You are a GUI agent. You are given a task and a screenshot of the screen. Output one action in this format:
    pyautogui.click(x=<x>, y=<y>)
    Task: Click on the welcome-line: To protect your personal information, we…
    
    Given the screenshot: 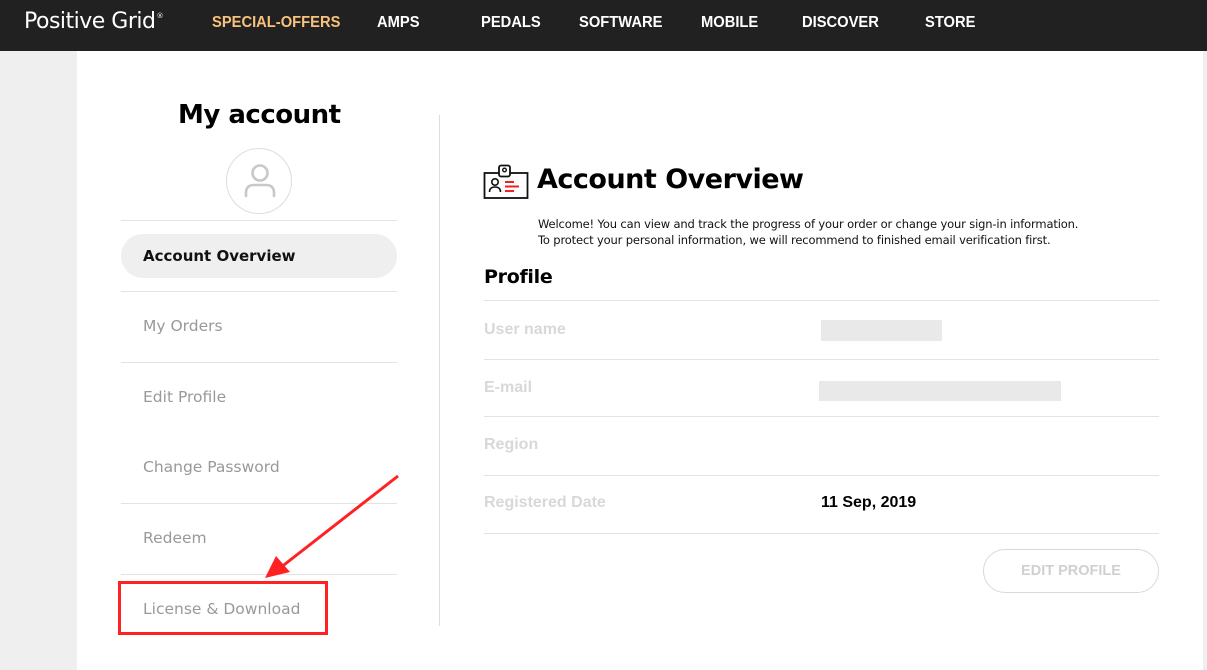 What is the action you would take?
    pyautogui.click(x=794, y=239)
    